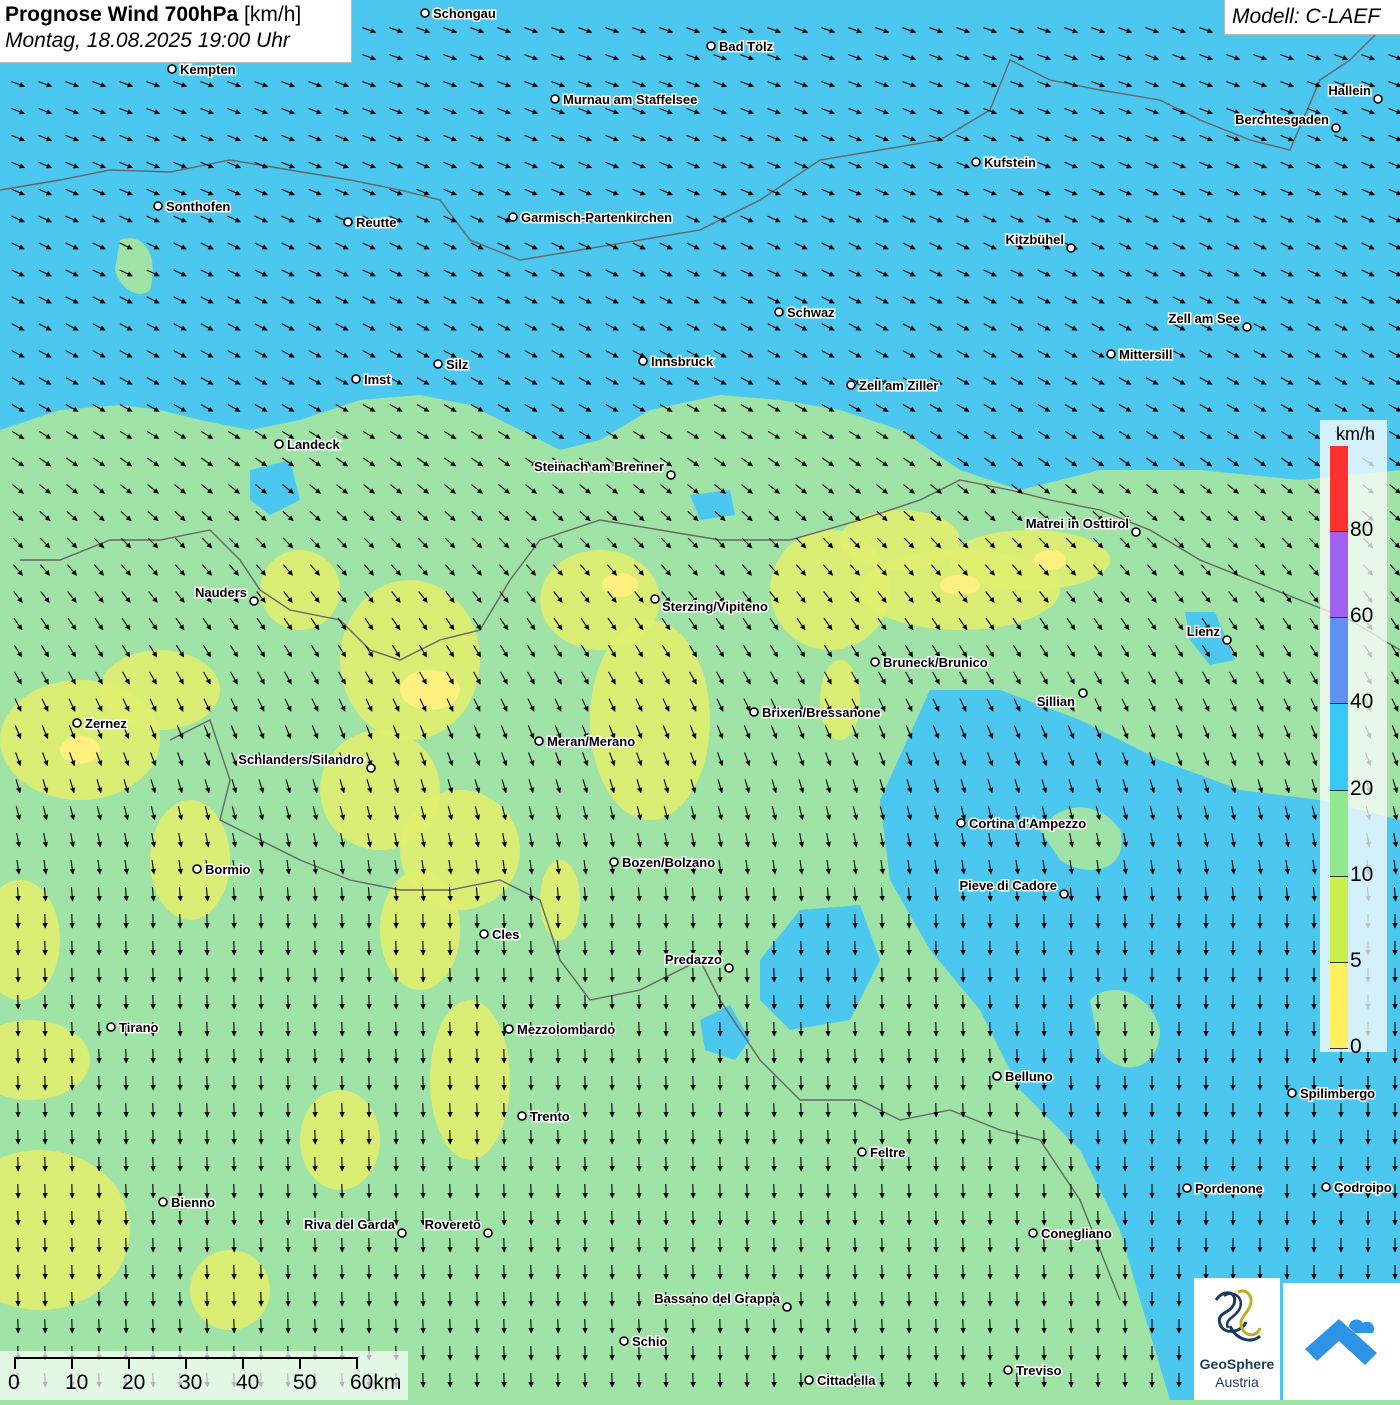 This screenshot has height=1405, width=1400. Describe the element at coordinates (1361, 789) in the screenshot. I see `legend-tick-label: 20` at that location.